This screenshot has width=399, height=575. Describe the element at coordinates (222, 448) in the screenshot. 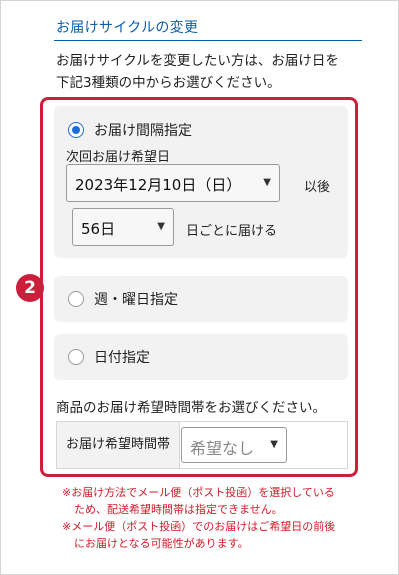

I see `time-select-value: 希望なし` at that location.